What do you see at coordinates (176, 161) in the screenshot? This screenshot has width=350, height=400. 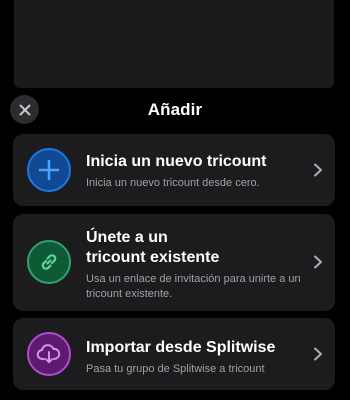 I see `option-title: Inicia un nuevo tricount` at bounding box center [176, 161].